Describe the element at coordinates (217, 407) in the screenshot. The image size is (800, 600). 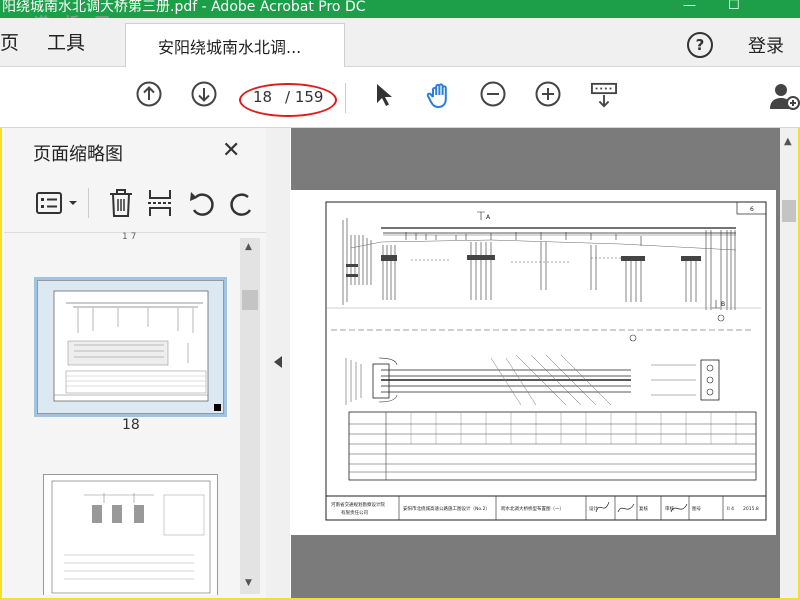
I see `thumbnail-corner-mark` at that location.